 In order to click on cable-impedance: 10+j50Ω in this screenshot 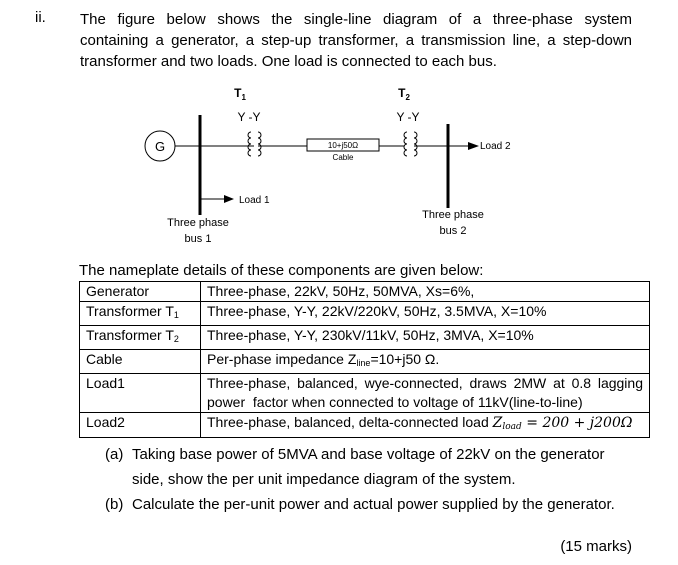, I will do `click(343, 145)`.